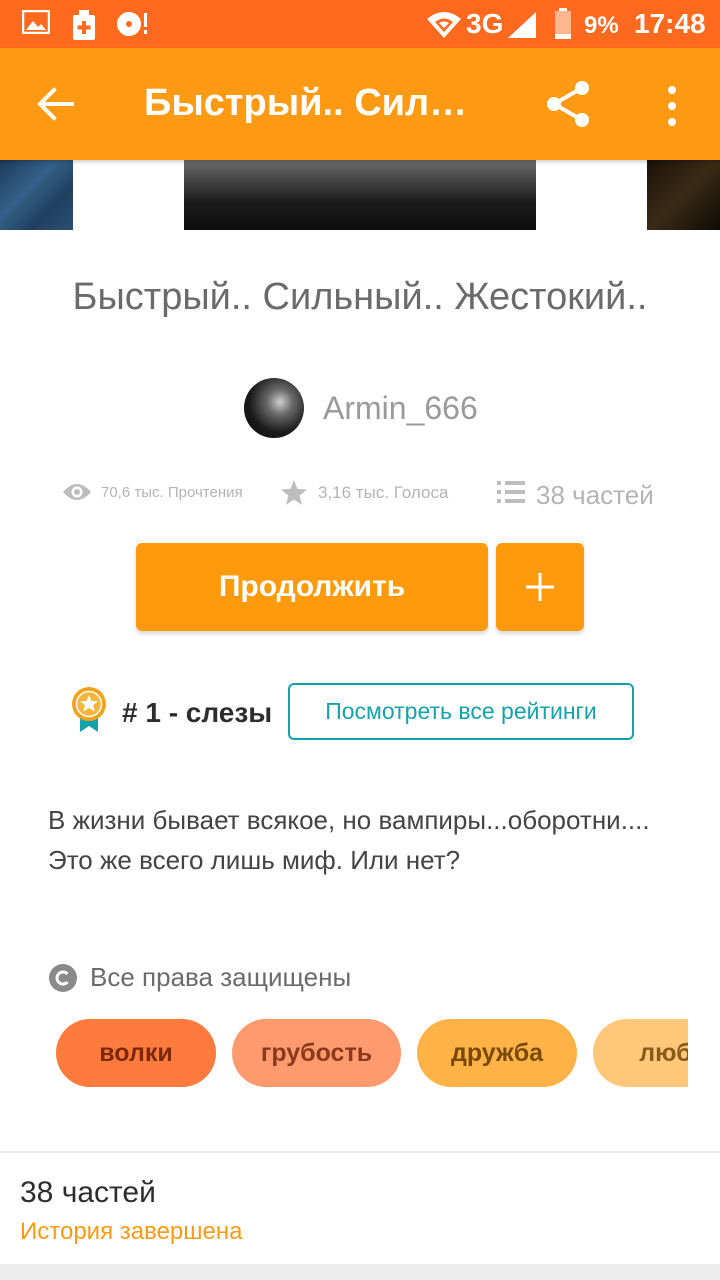  I want to click on ranking-badge-icon, so click(89, 709).